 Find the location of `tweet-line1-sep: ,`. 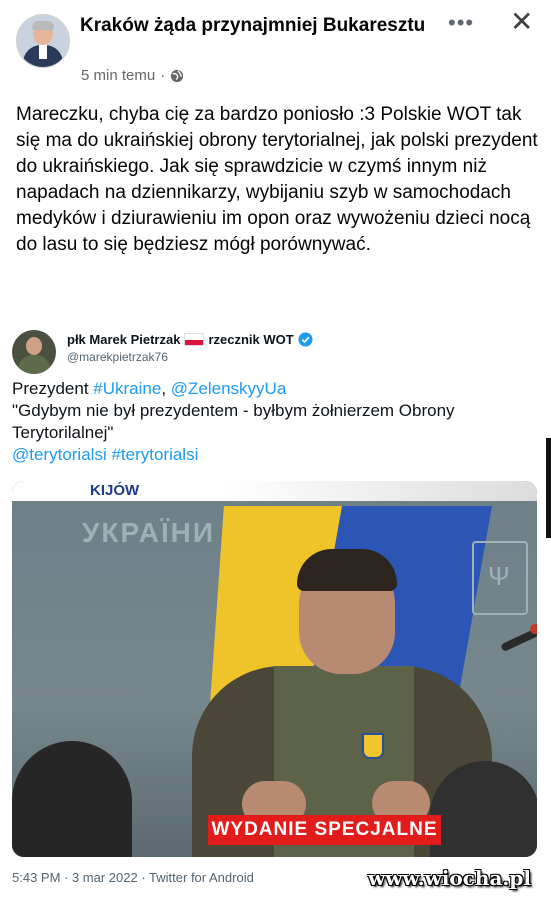

tweet-line1-sep: , is located at coordinates (166, 388).